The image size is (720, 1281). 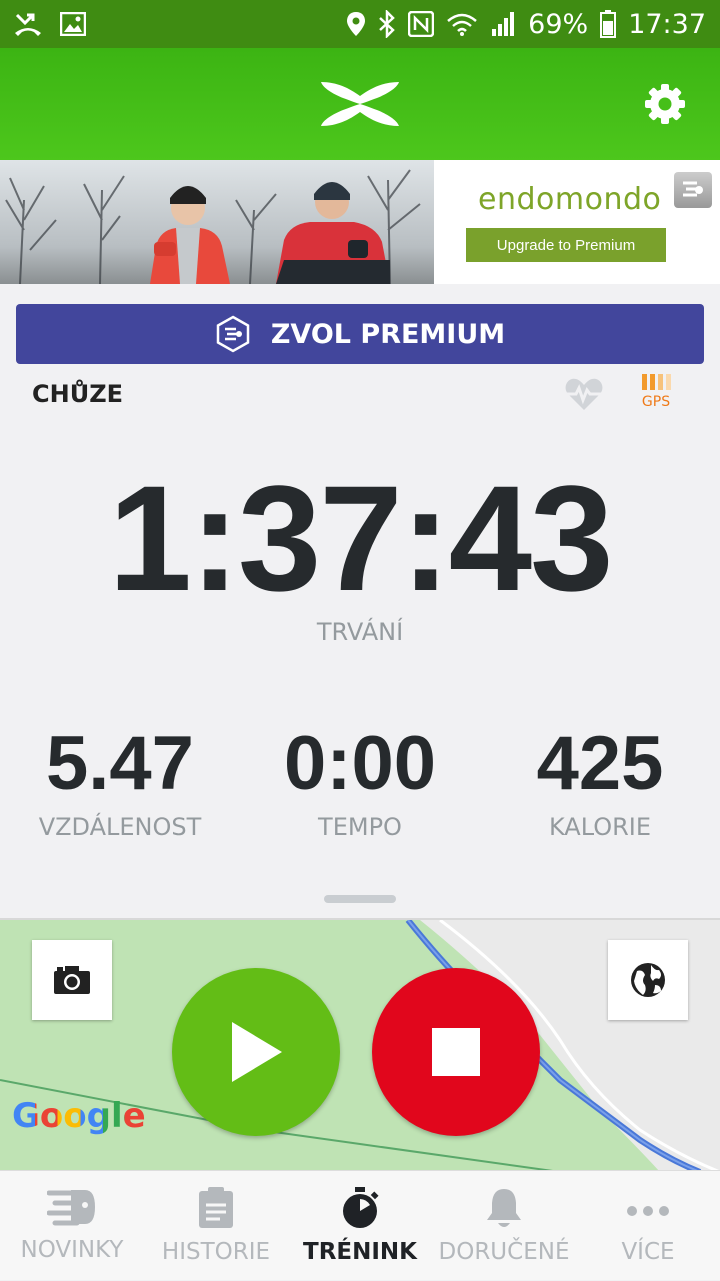 I want to click on stop-icon, so click(x=456, y=1052).